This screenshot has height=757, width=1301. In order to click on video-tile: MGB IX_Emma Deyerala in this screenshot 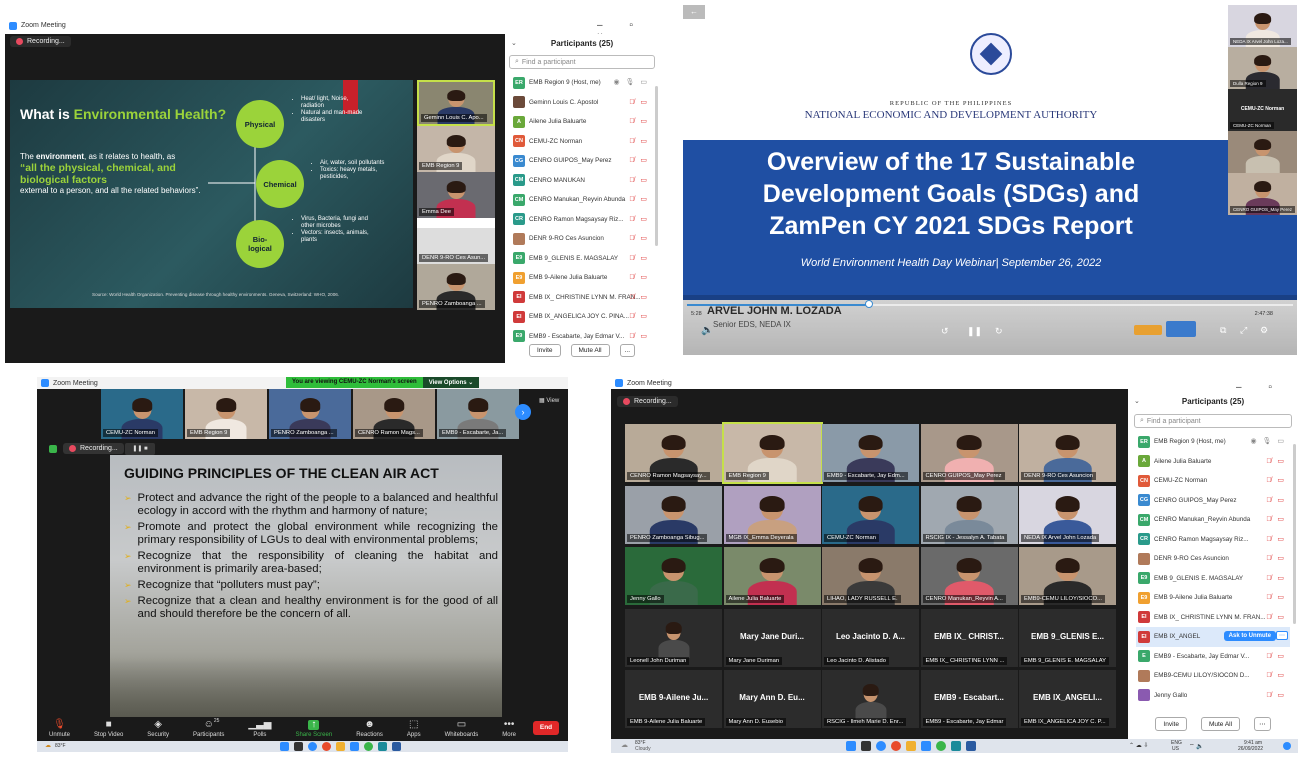, I will do `click(772, 514)`.